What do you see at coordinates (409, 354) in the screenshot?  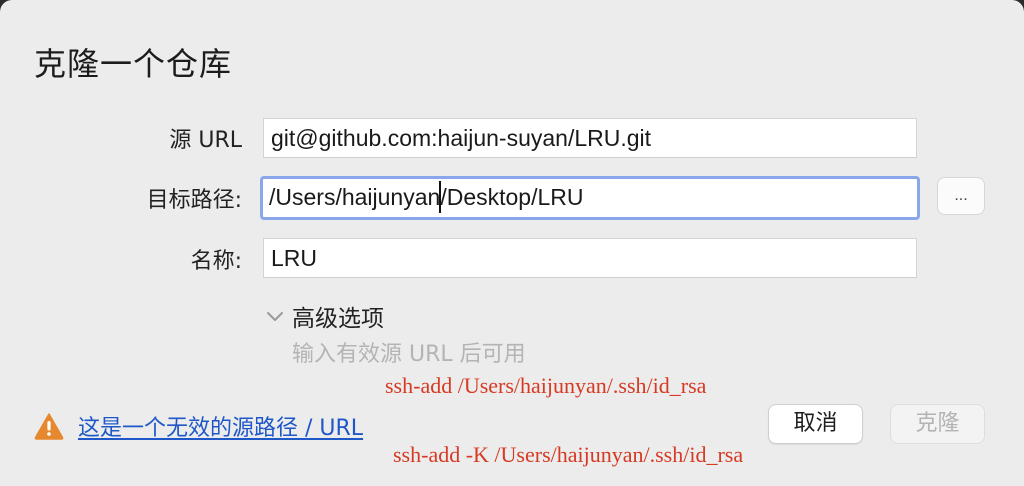 I see `advanced-options-hint: 输入有效源 URL 后可用` at bounding box center [409, 354].